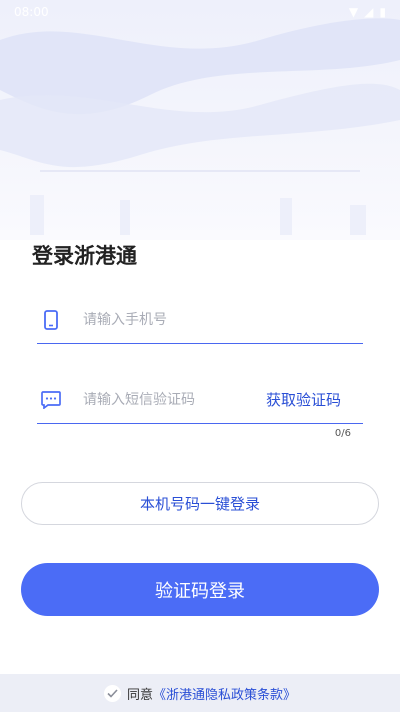  Describe the element at coordinates (223, 319) in the screenshot. I see `phone-input` at that location.